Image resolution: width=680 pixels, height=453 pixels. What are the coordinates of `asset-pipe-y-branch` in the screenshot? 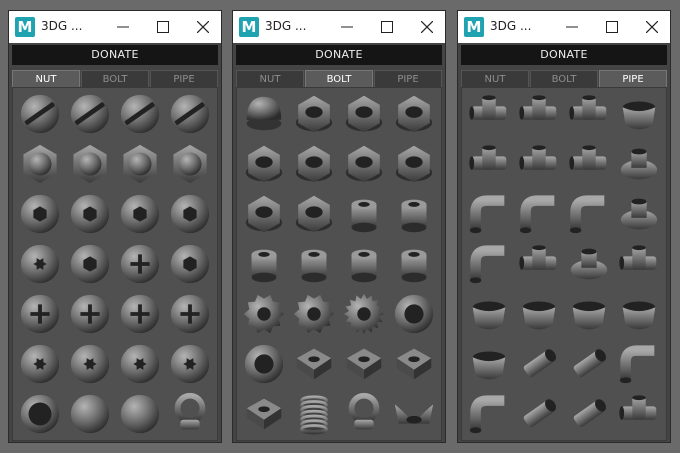 It's located at (639, 266).